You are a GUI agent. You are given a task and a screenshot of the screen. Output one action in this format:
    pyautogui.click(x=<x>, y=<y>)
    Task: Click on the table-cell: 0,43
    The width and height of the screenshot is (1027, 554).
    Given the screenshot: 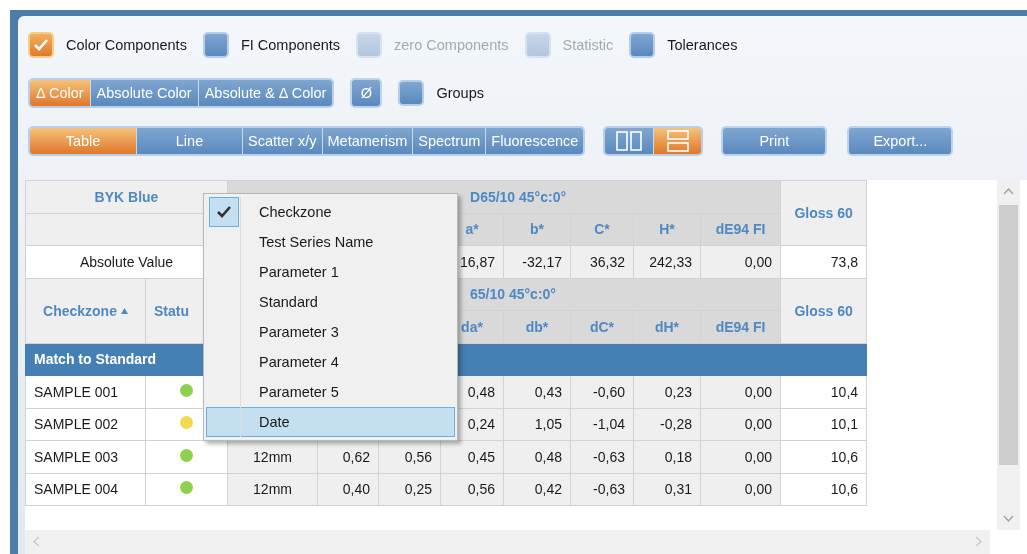 What is the action you would take?
    pyautogui.click(x=537, y=391)
    